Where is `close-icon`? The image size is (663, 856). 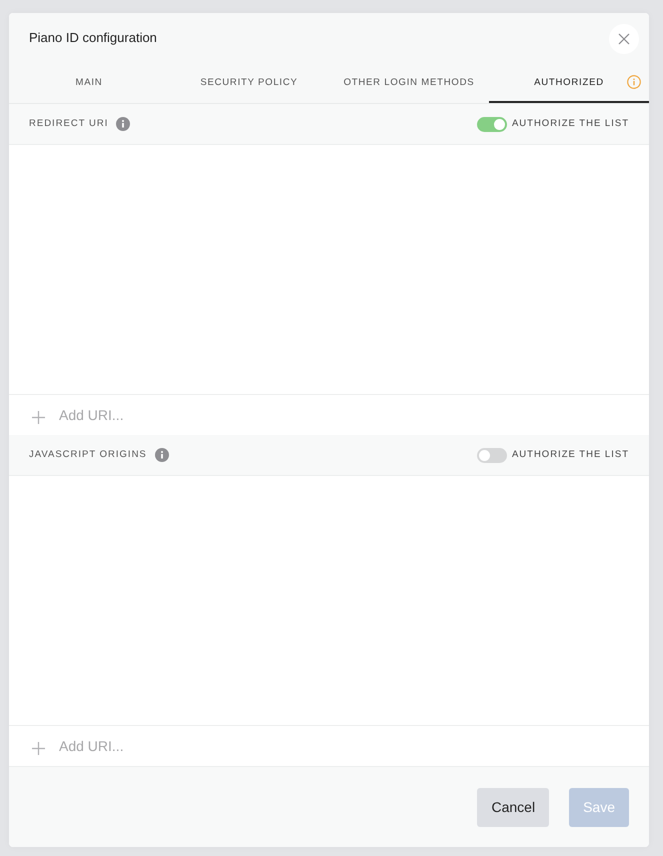
close-icon is located at coordinates (624, 39).